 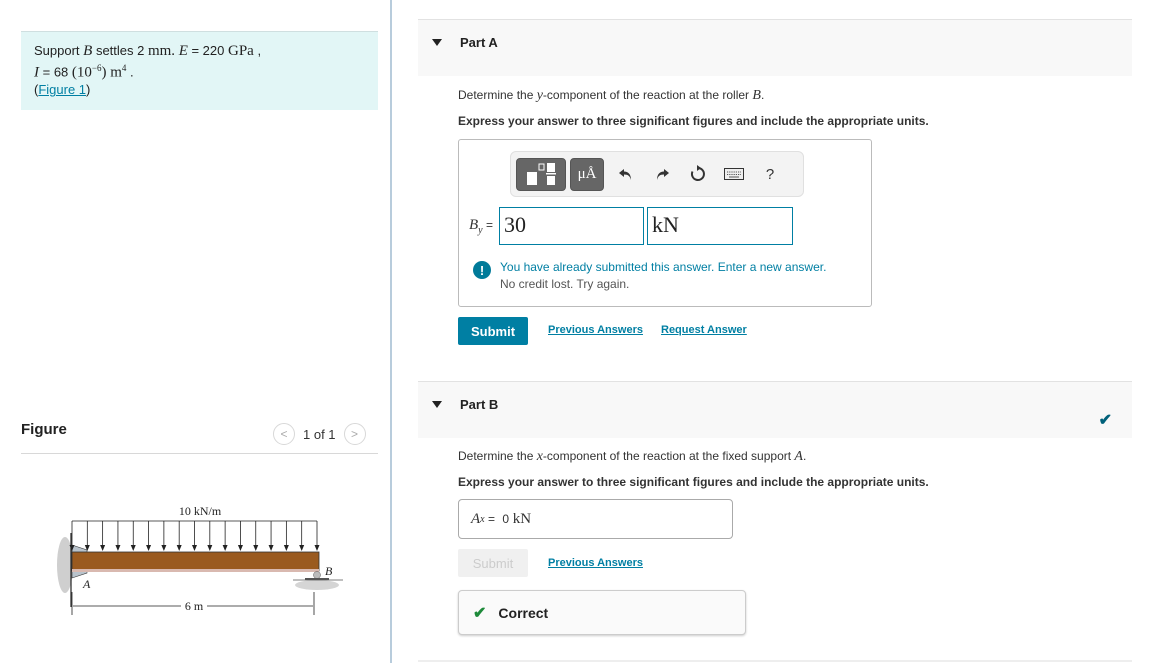 What do you see at coordinates (505, 519) in the screenshot?
I see `answer-value: 0` at bounding box center [505, 519].